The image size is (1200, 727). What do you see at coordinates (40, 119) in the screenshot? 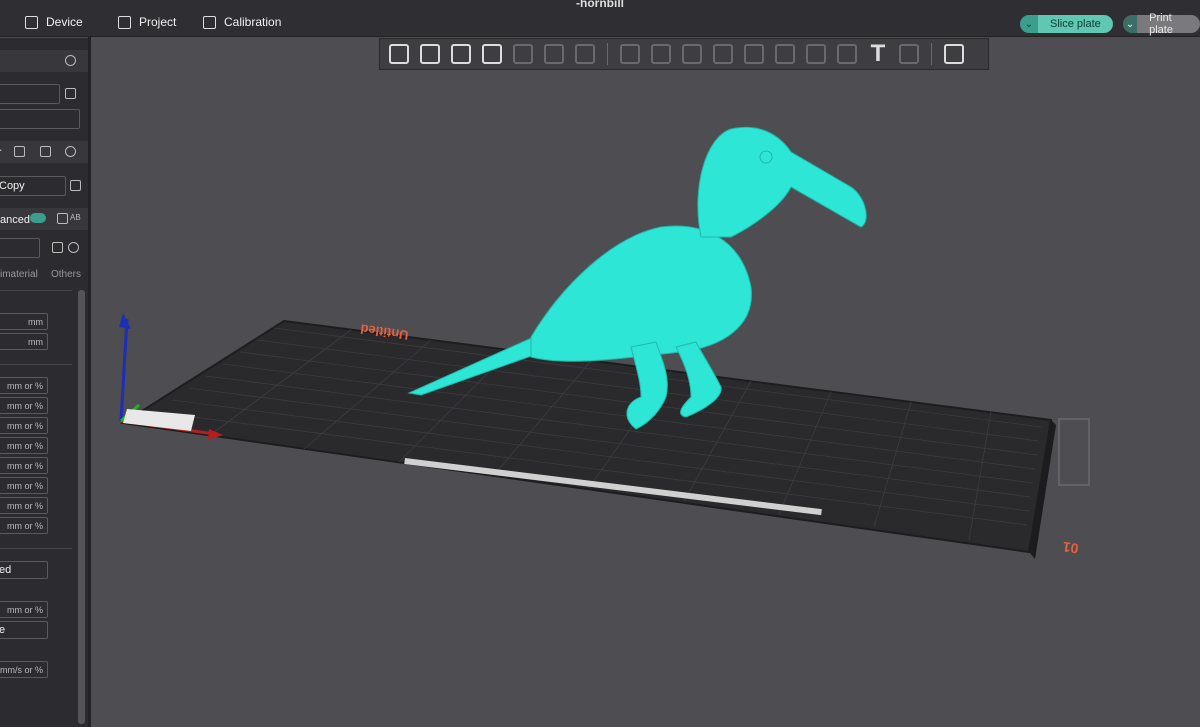
I see `plate-type-select` at bounding box center [40, 119].